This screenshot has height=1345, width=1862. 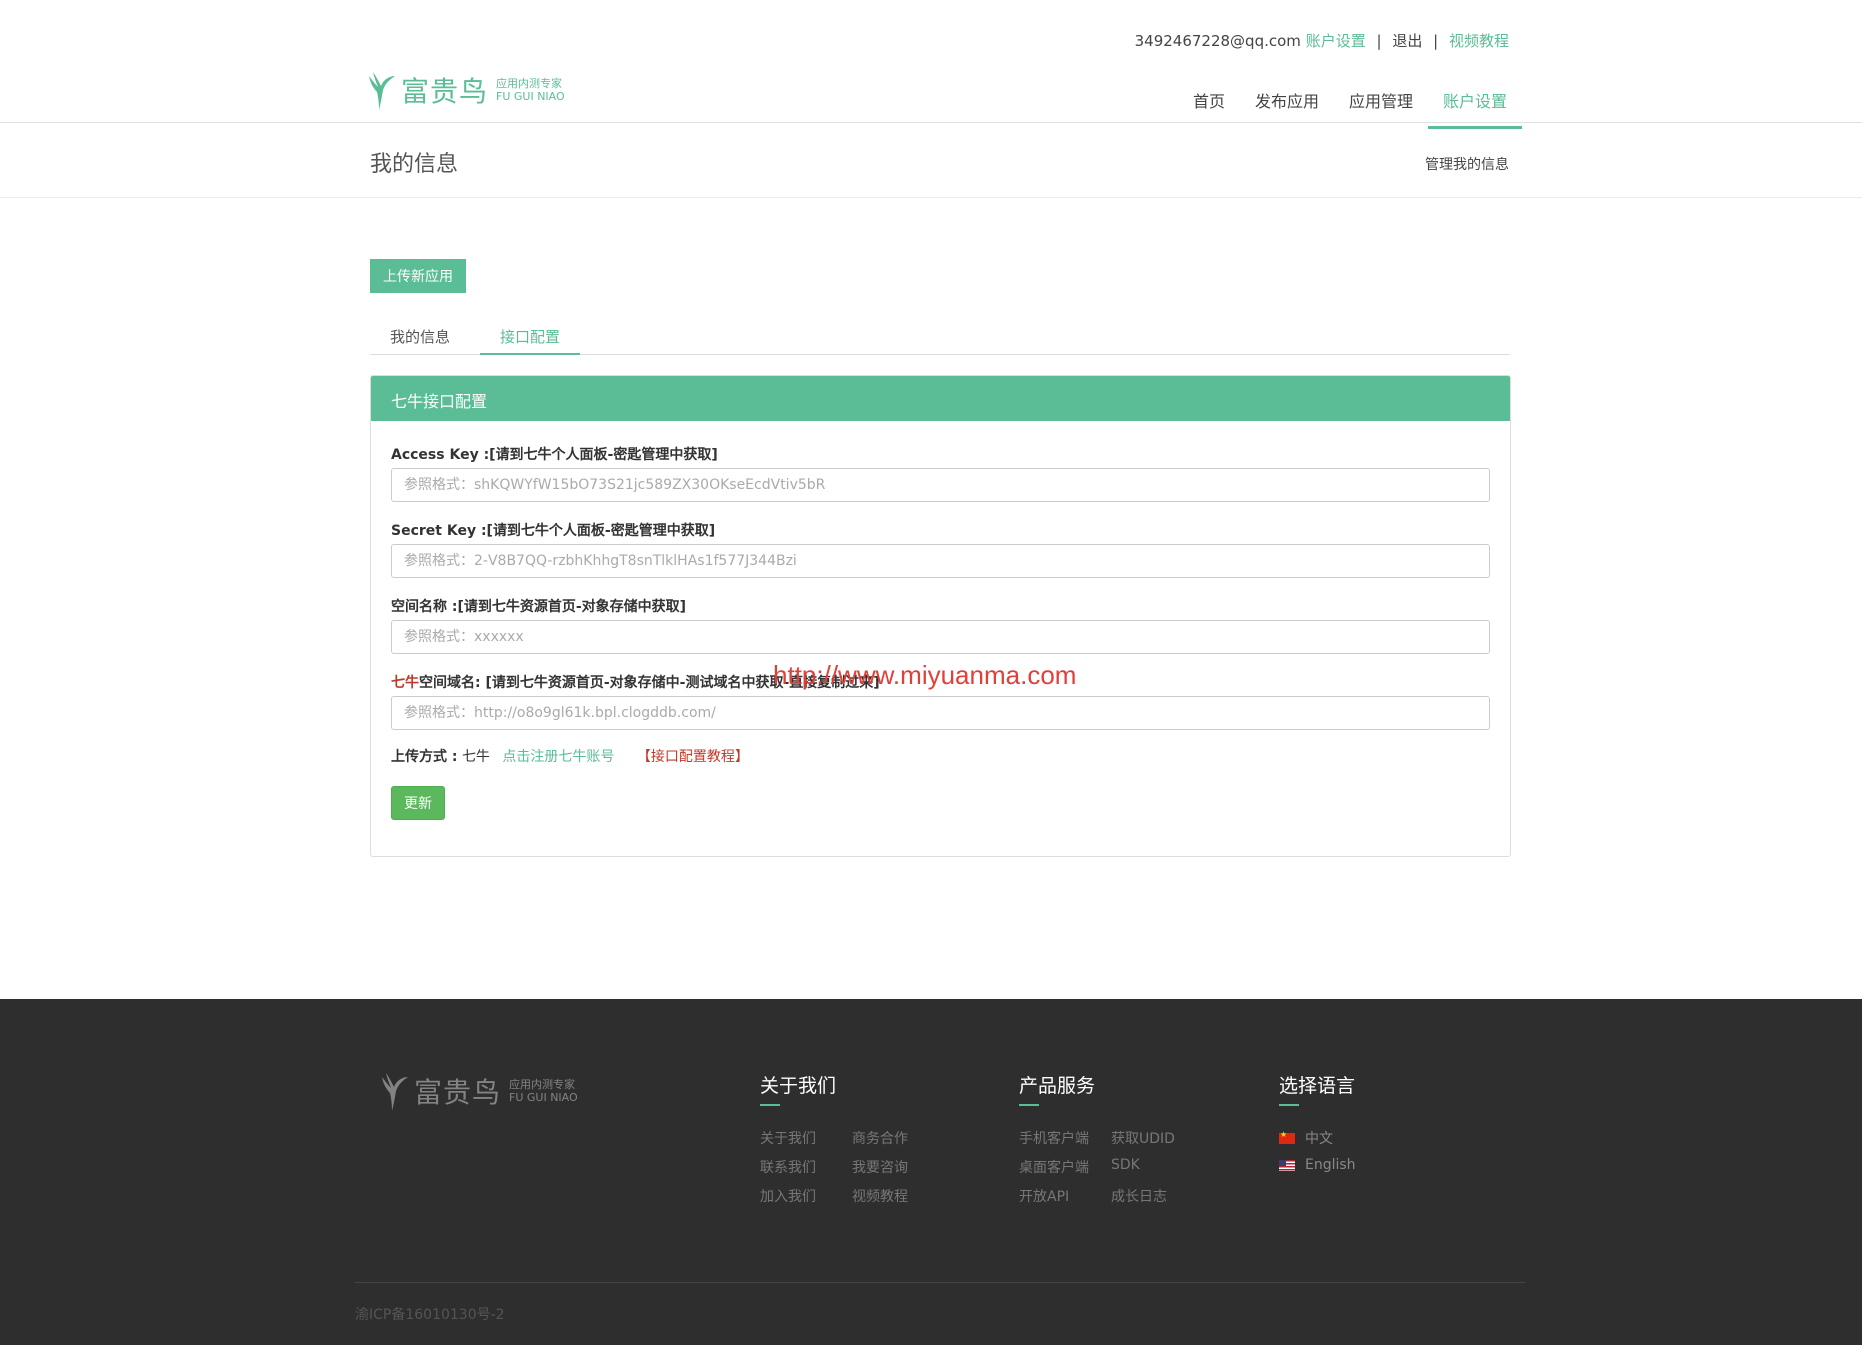 What do you see at coordinates (806, 1138) in the screenshot?
I see `footer-link-about-us: 关于我们` at bounding box center [806, 1138].